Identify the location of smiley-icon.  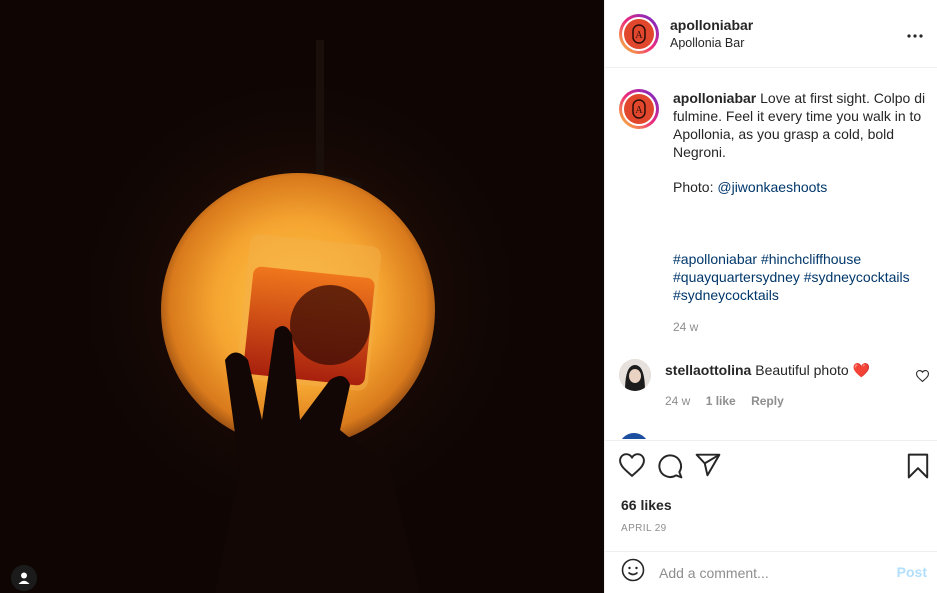
(633, 570).